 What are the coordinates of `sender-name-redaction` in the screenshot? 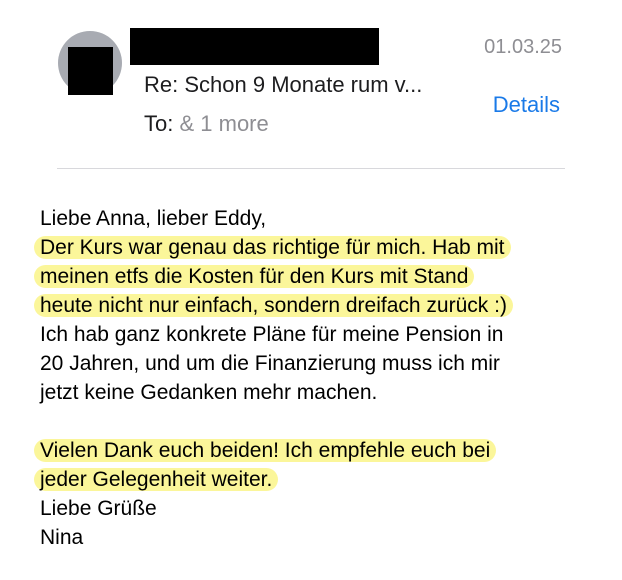 It's located at (254, 46).